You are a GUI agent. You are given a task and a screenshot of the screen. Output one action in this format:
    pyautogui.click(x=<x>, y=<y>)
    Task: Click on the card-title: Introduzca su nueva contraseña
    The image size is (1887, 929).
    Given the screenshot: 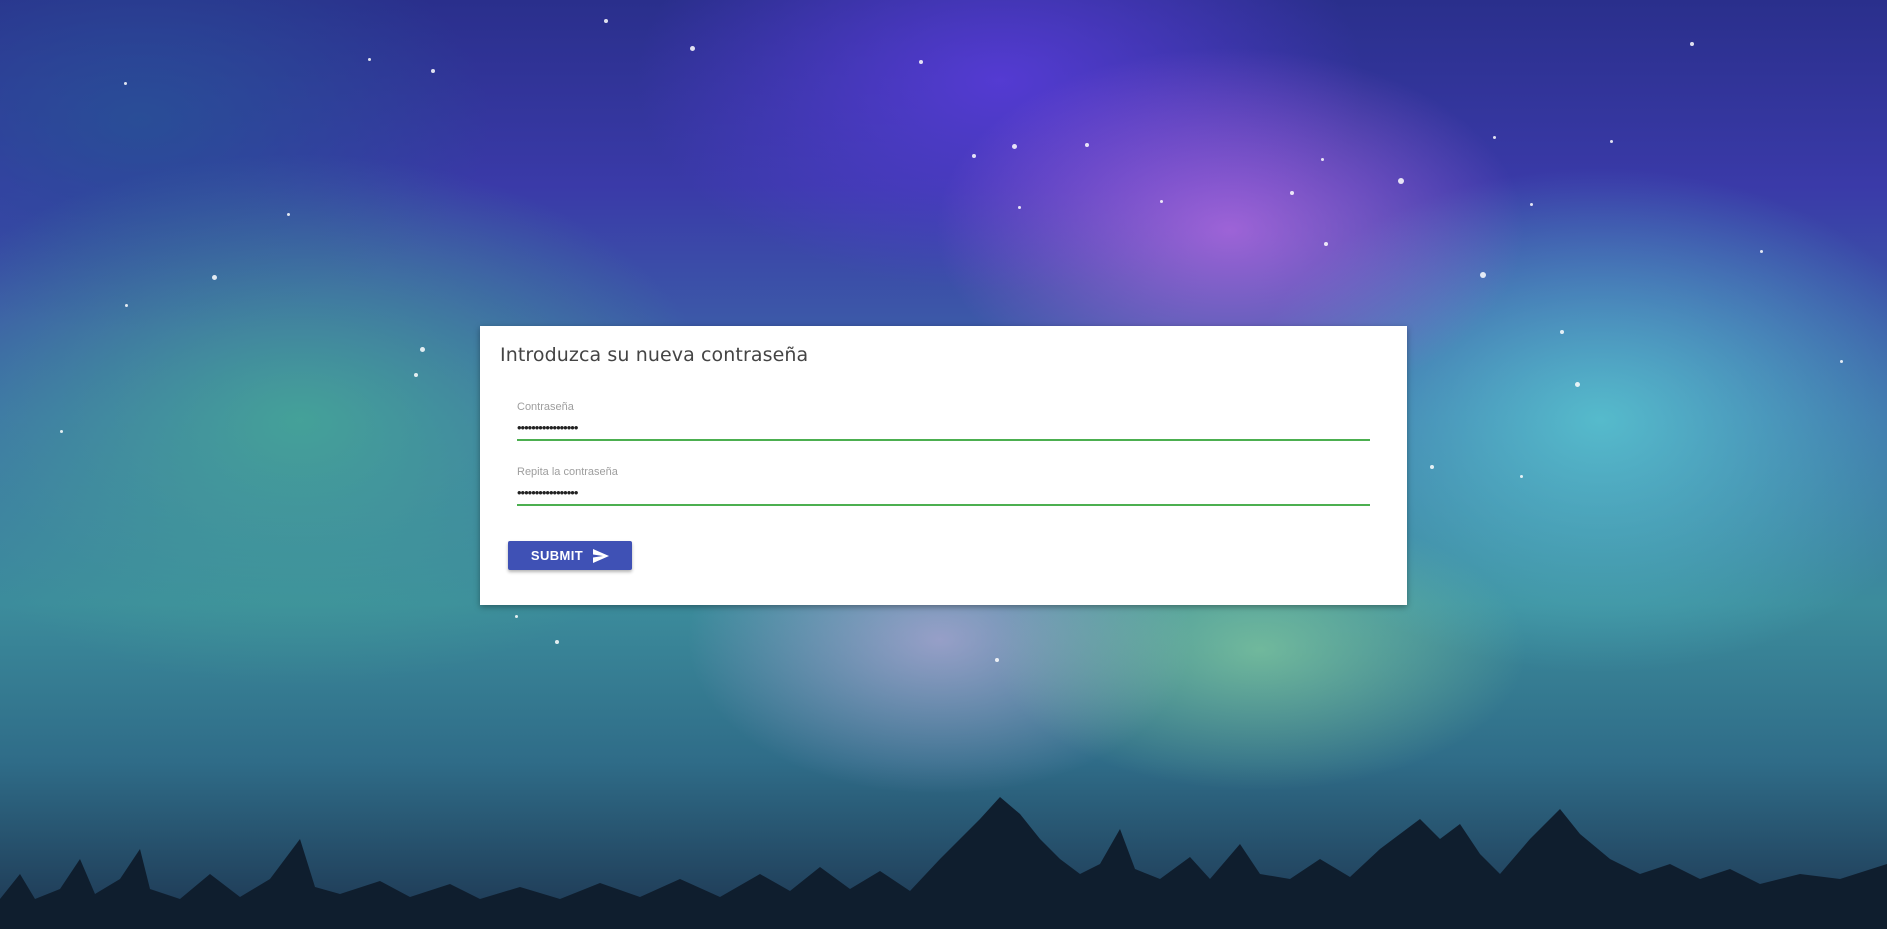 What is the action you would take?
    pyautogui.click(x=654, y=355)
    